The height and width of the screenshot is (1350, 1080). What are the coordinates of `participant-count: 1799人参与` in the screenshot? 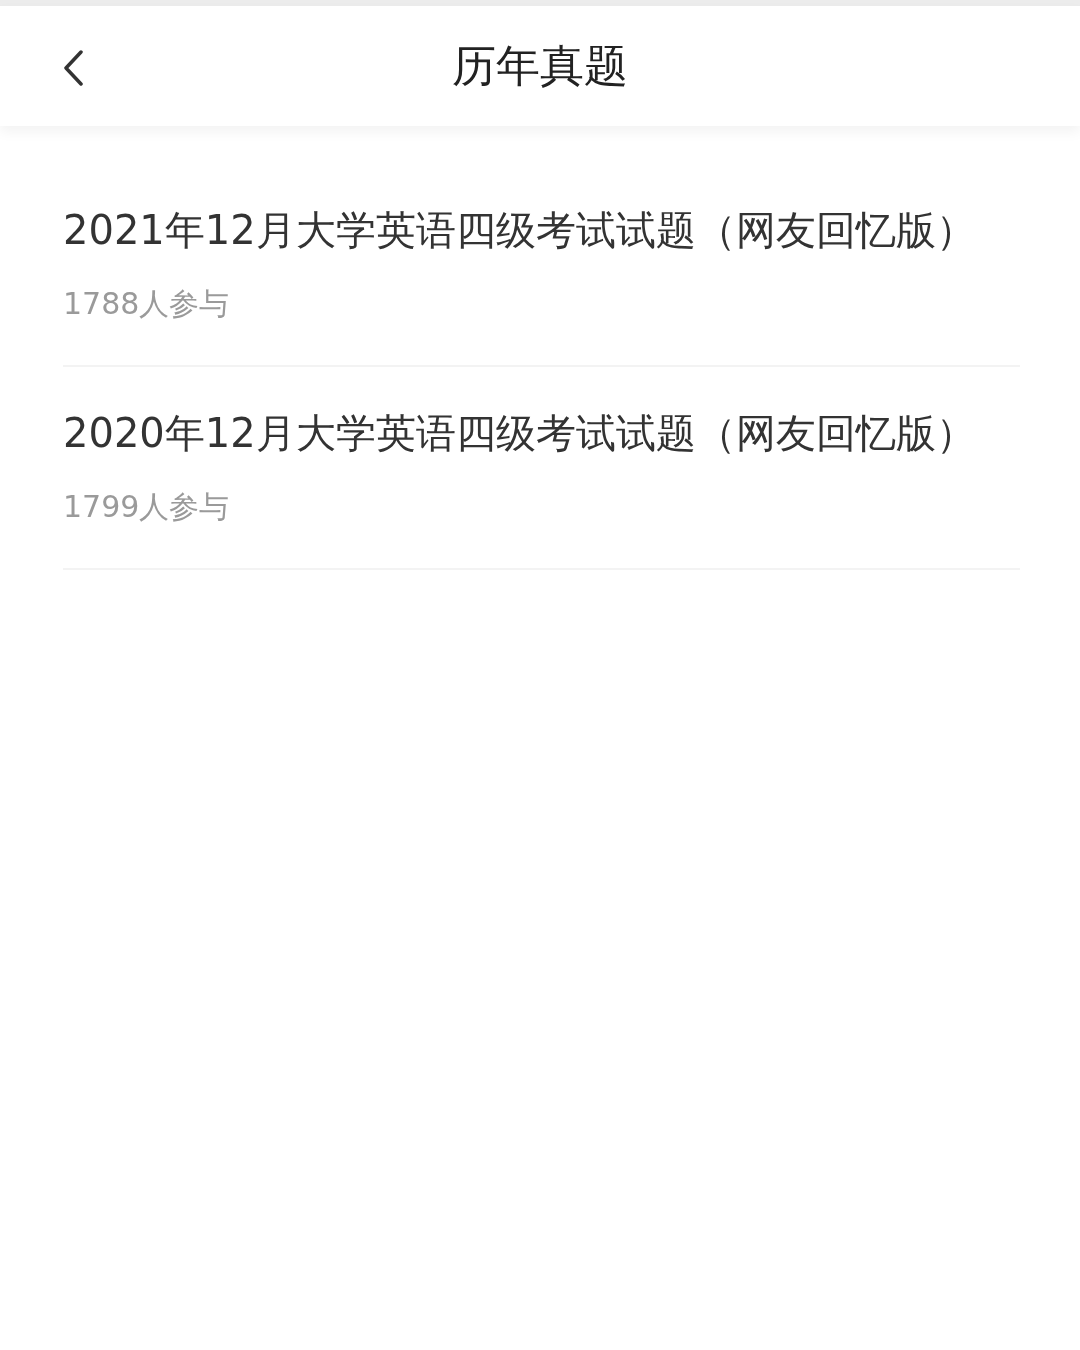 It's located at (147, 507).